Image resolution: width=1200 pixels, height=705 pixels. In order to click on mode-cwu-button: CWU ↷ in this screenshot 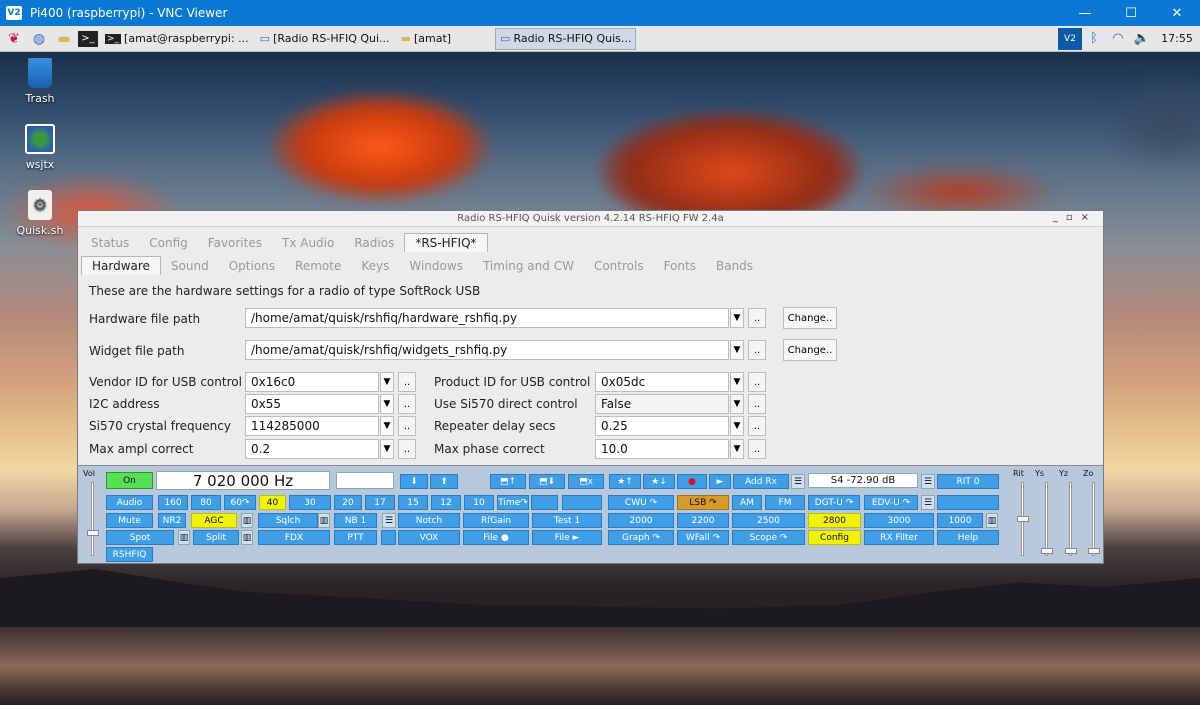, I will do `click(641, 502)`.